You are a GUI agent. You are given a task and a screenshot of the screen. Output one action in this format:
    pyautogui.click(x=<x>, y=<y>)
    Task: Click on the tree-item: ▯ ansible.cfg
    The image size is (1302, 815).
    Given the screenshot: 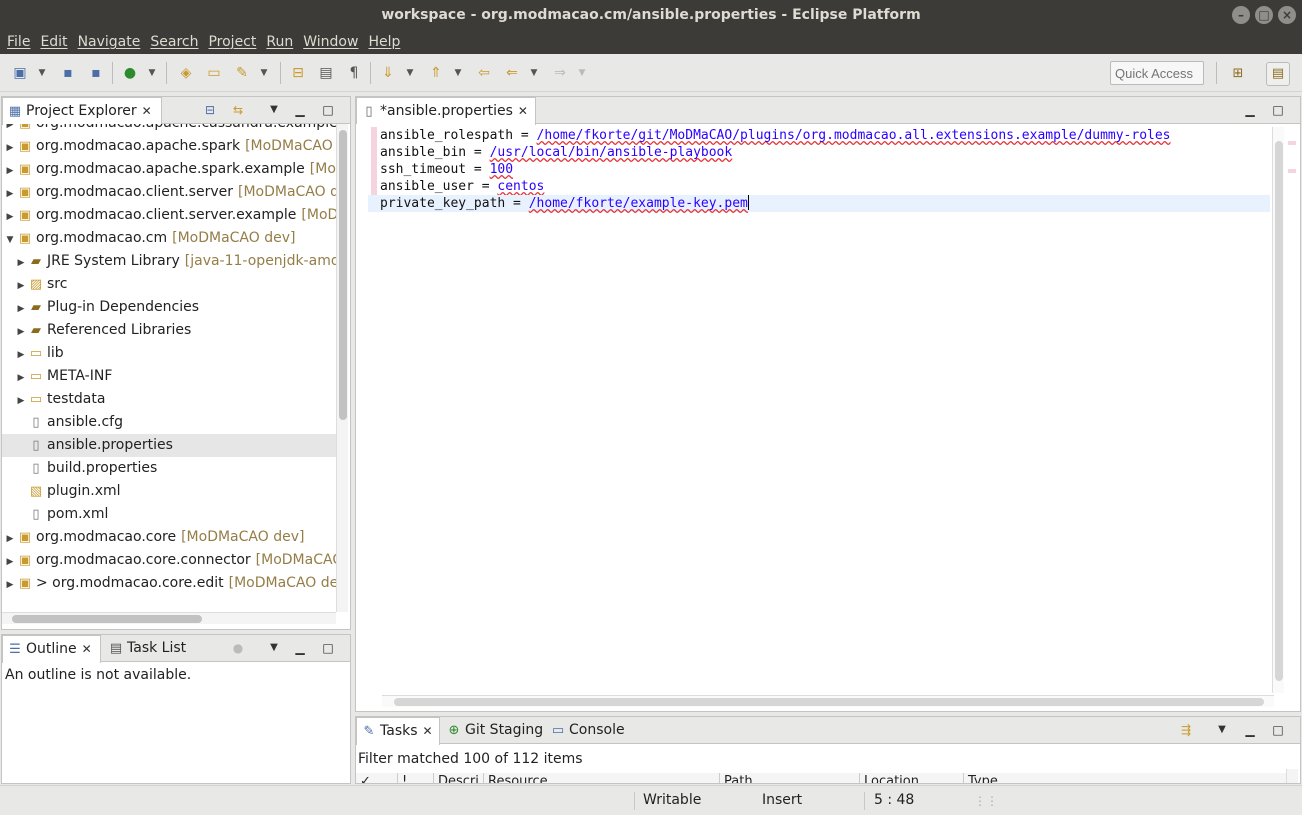 What is the action you would take?
    pyautogui.click(x=169, y=422)
    